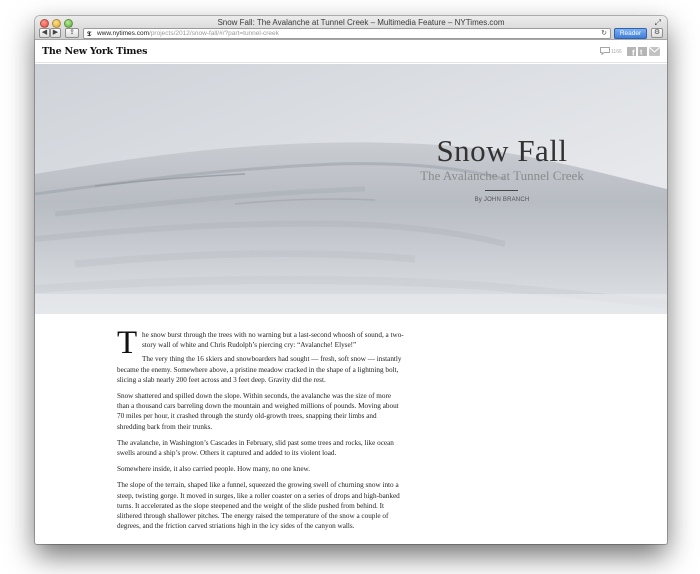 This screenshot has width=700, height=574. I want to click on zoom-window-button, so click(68, 23).